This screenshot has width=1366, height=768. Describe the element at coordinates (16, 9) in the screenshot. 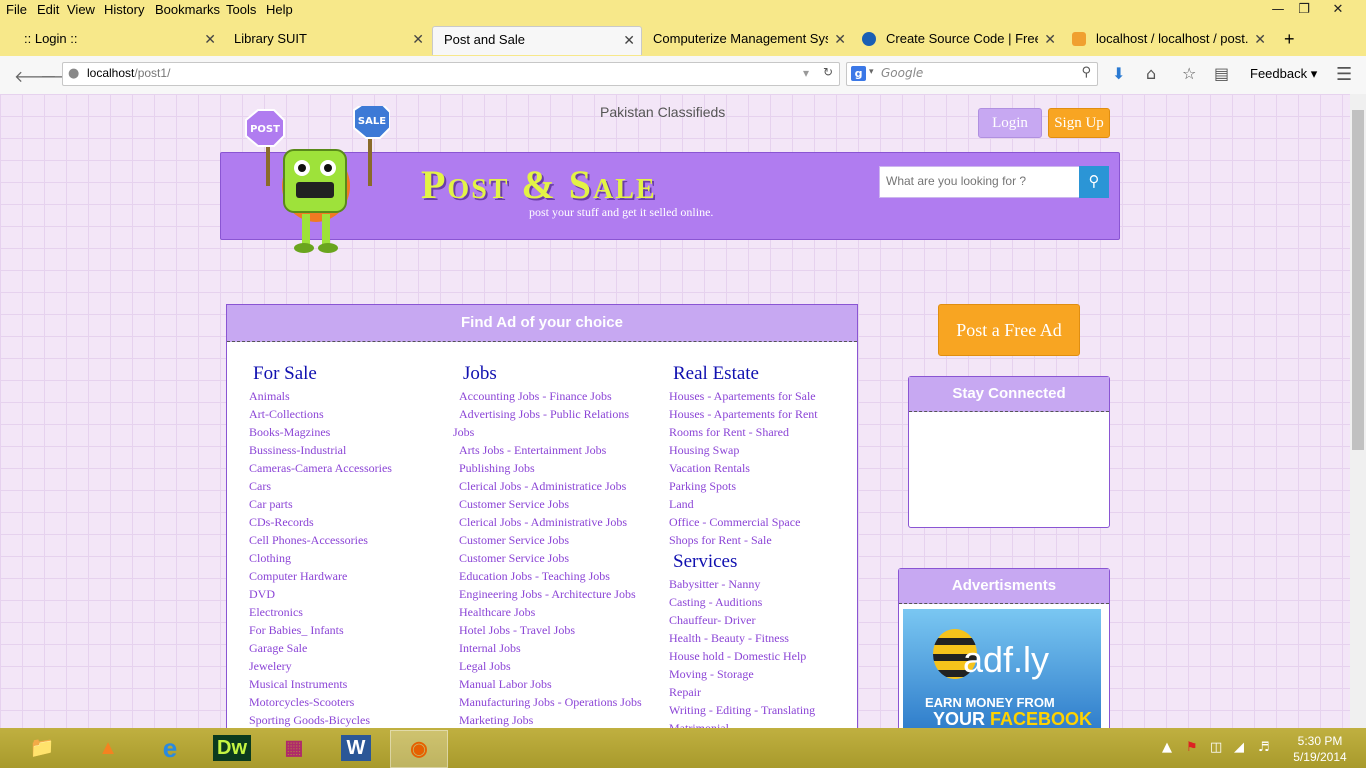

I see `menu-file: File` at that location.